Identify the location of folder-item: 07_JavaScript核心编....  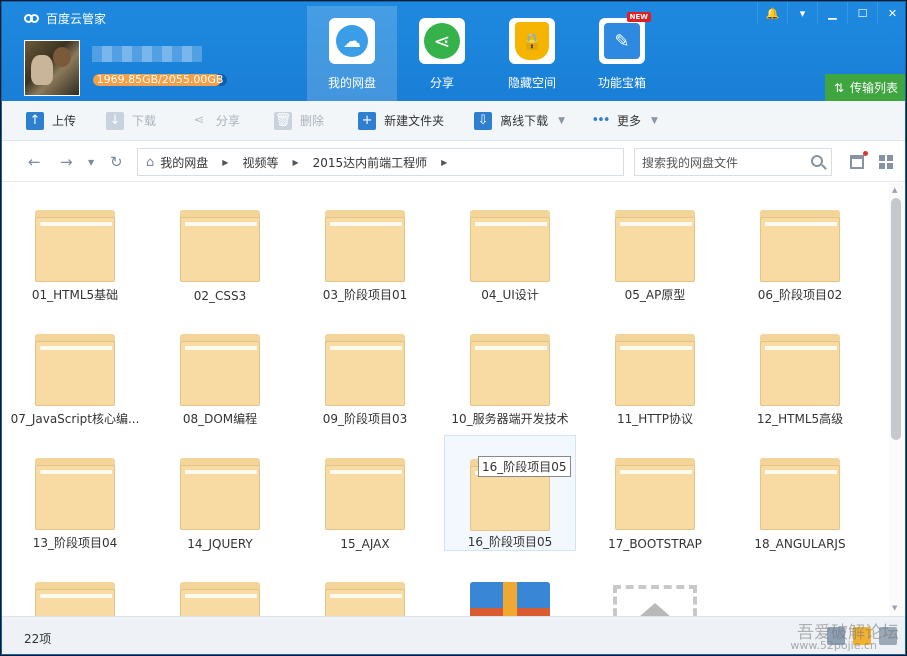
(75, 369).